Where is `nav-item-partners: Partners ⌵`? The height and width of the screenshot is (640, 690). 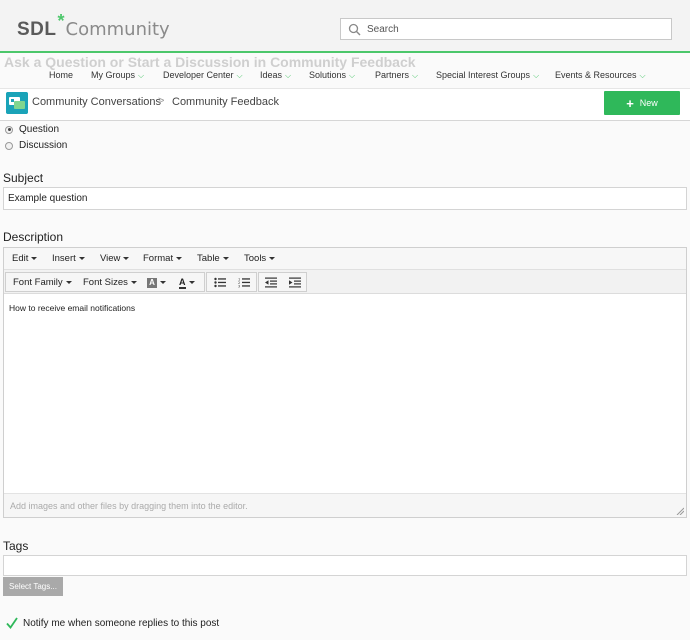
nav-item-partners: Partners ⌵ is located at coordinates (396, 75).